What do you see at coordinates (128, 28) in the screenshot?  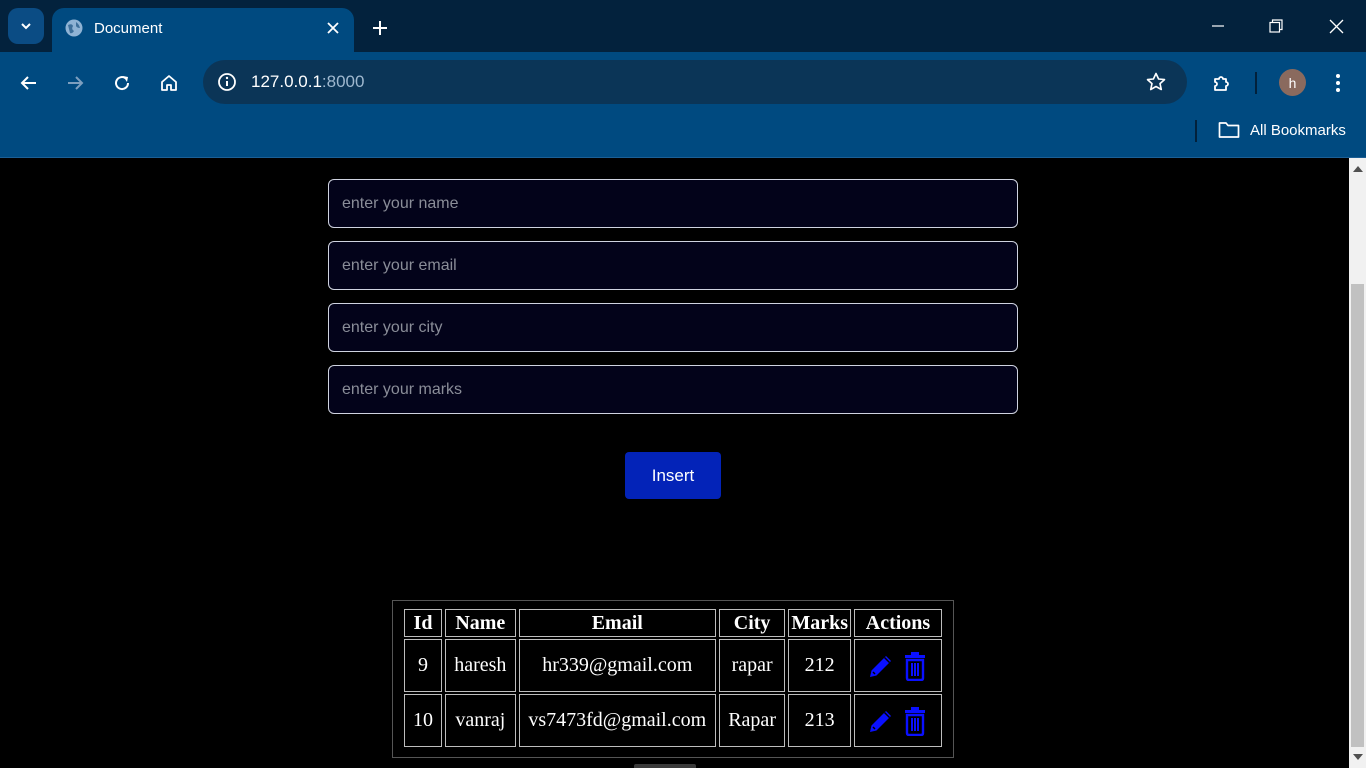 I see `tab-title: Document` at bounding box center [128, 28].